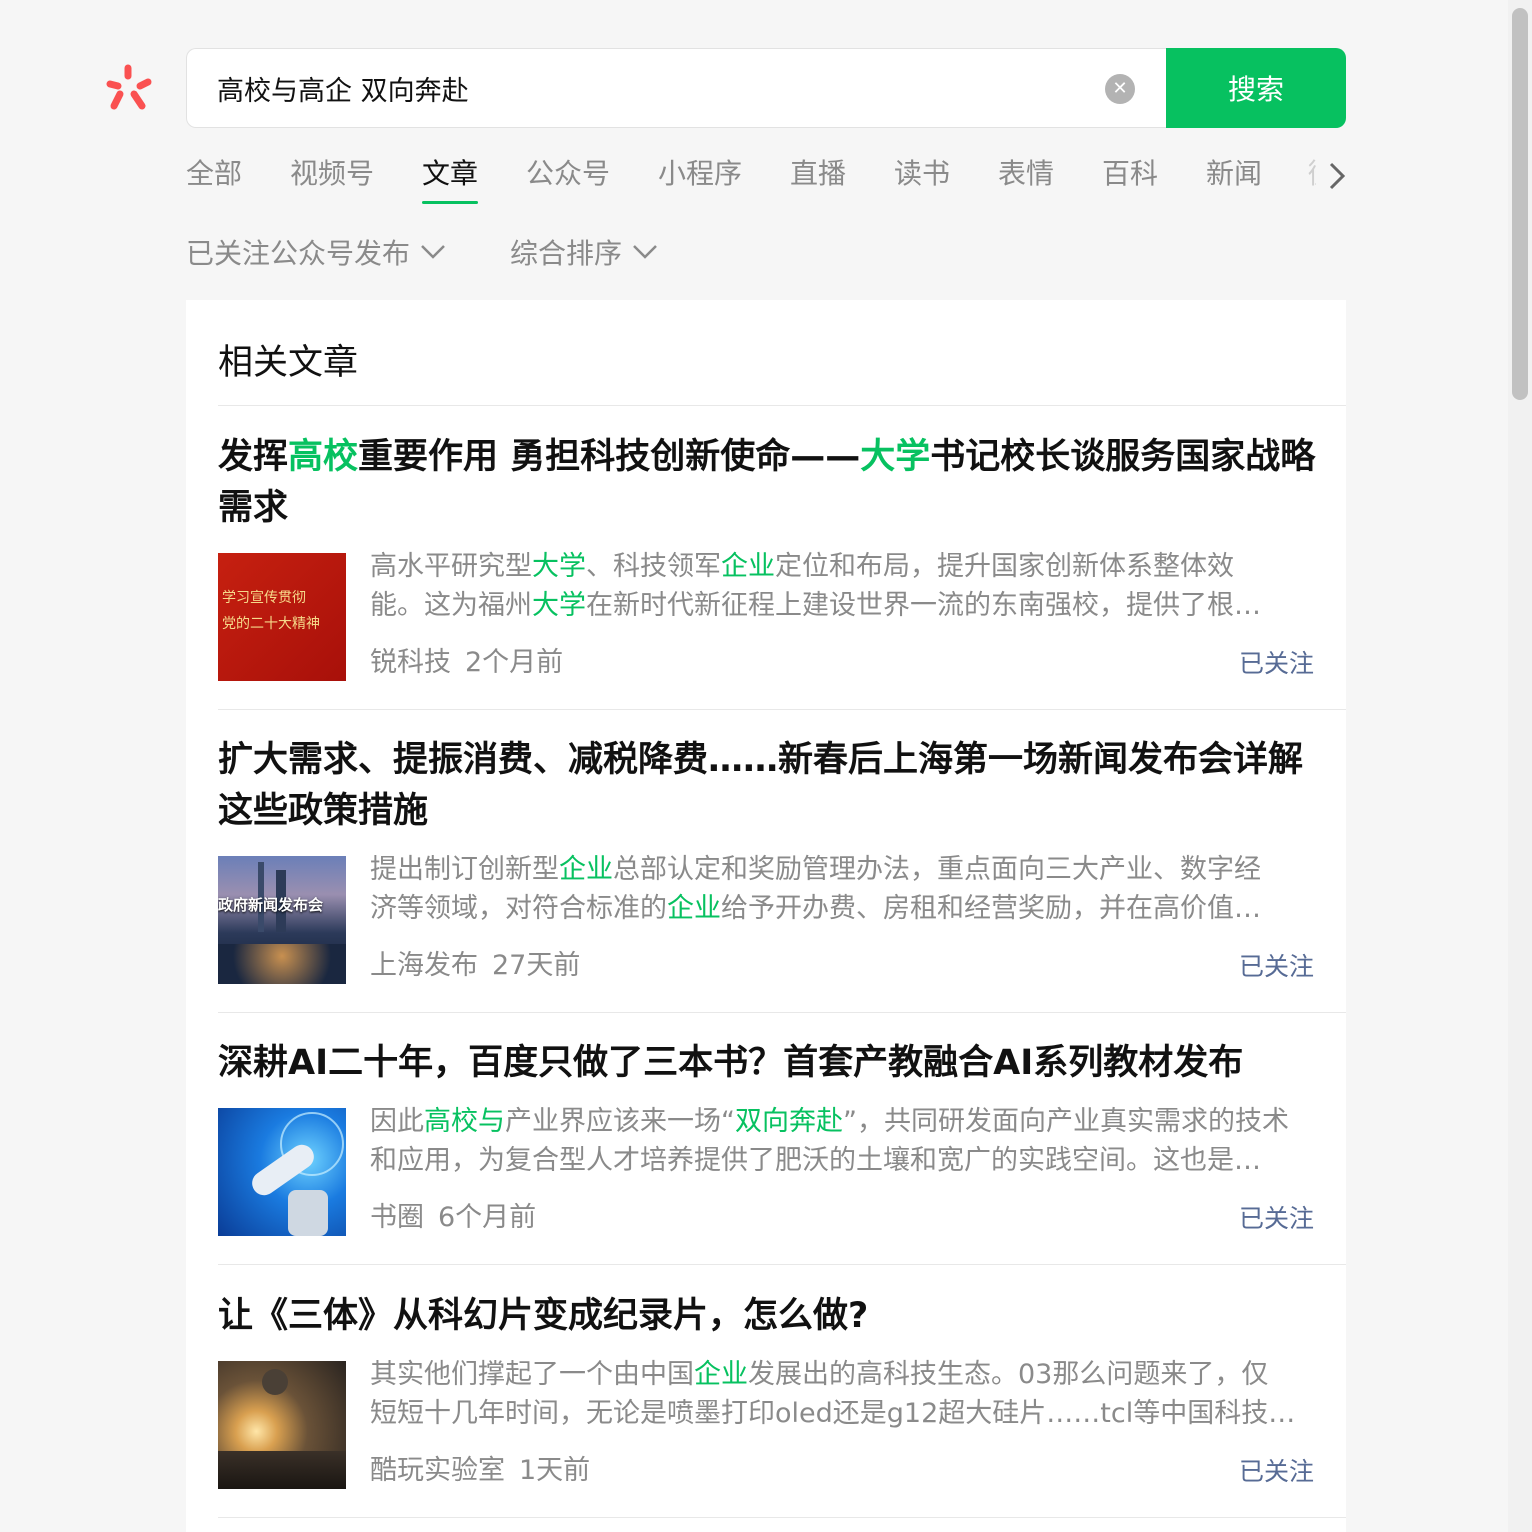 This screenshot has width=1532, height=1532. What do you see at coordinates (1256, 88) in the screenshot?
I see `search-button: 搜索` at bounding box center [1256, 88].